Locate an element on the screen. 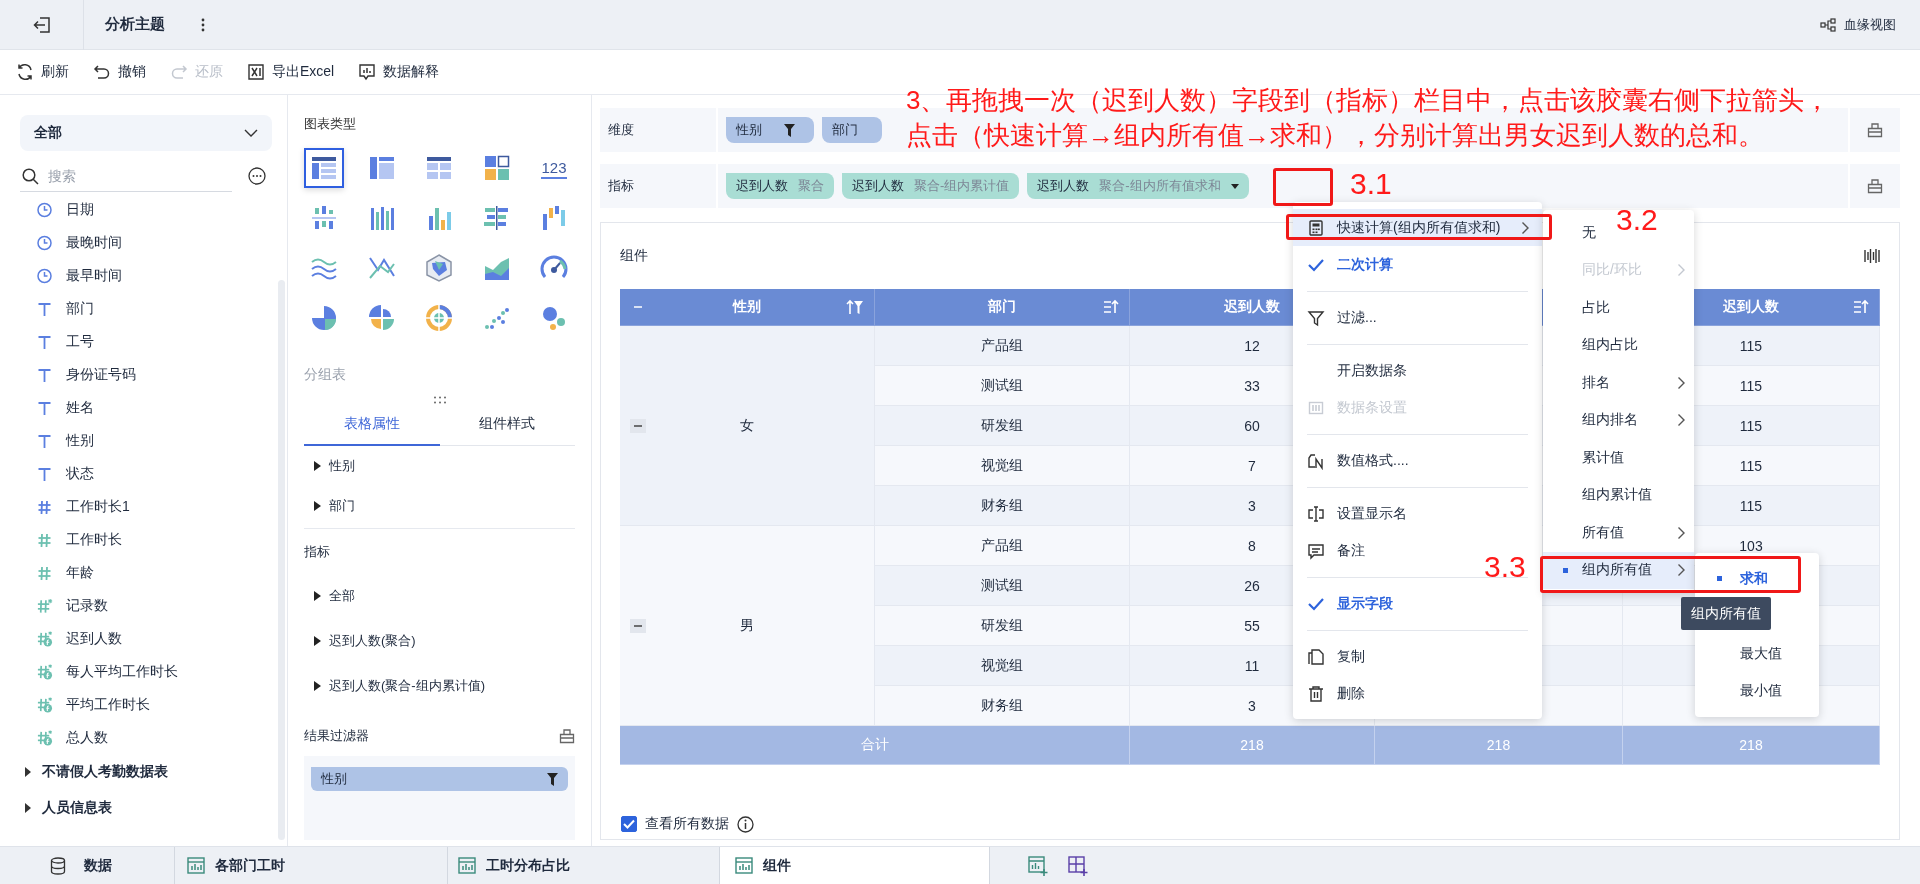 Image resolution: width=1920 pixels, height=884 pixels. field-name: 最晚时间 is located at coordinates (94, 242).